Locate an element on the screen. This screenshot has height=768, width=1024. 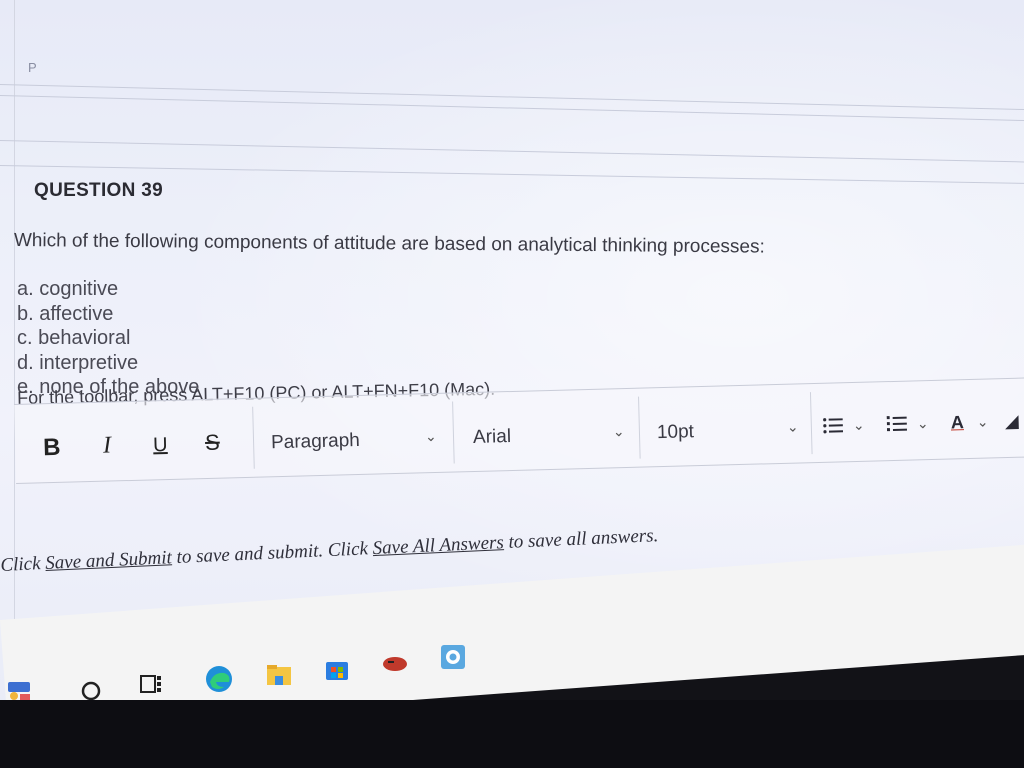
game-icon is located at coordinates (395, 663).